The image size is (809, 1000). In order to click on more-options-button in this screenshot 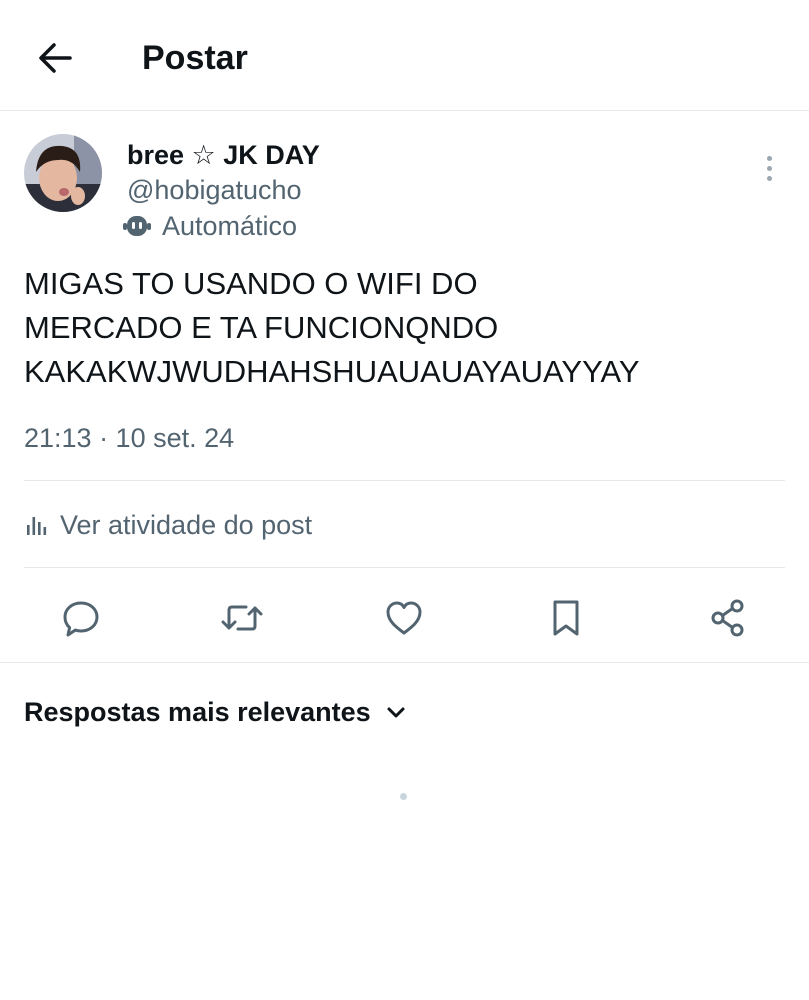, I will do `click(769, 168)`.